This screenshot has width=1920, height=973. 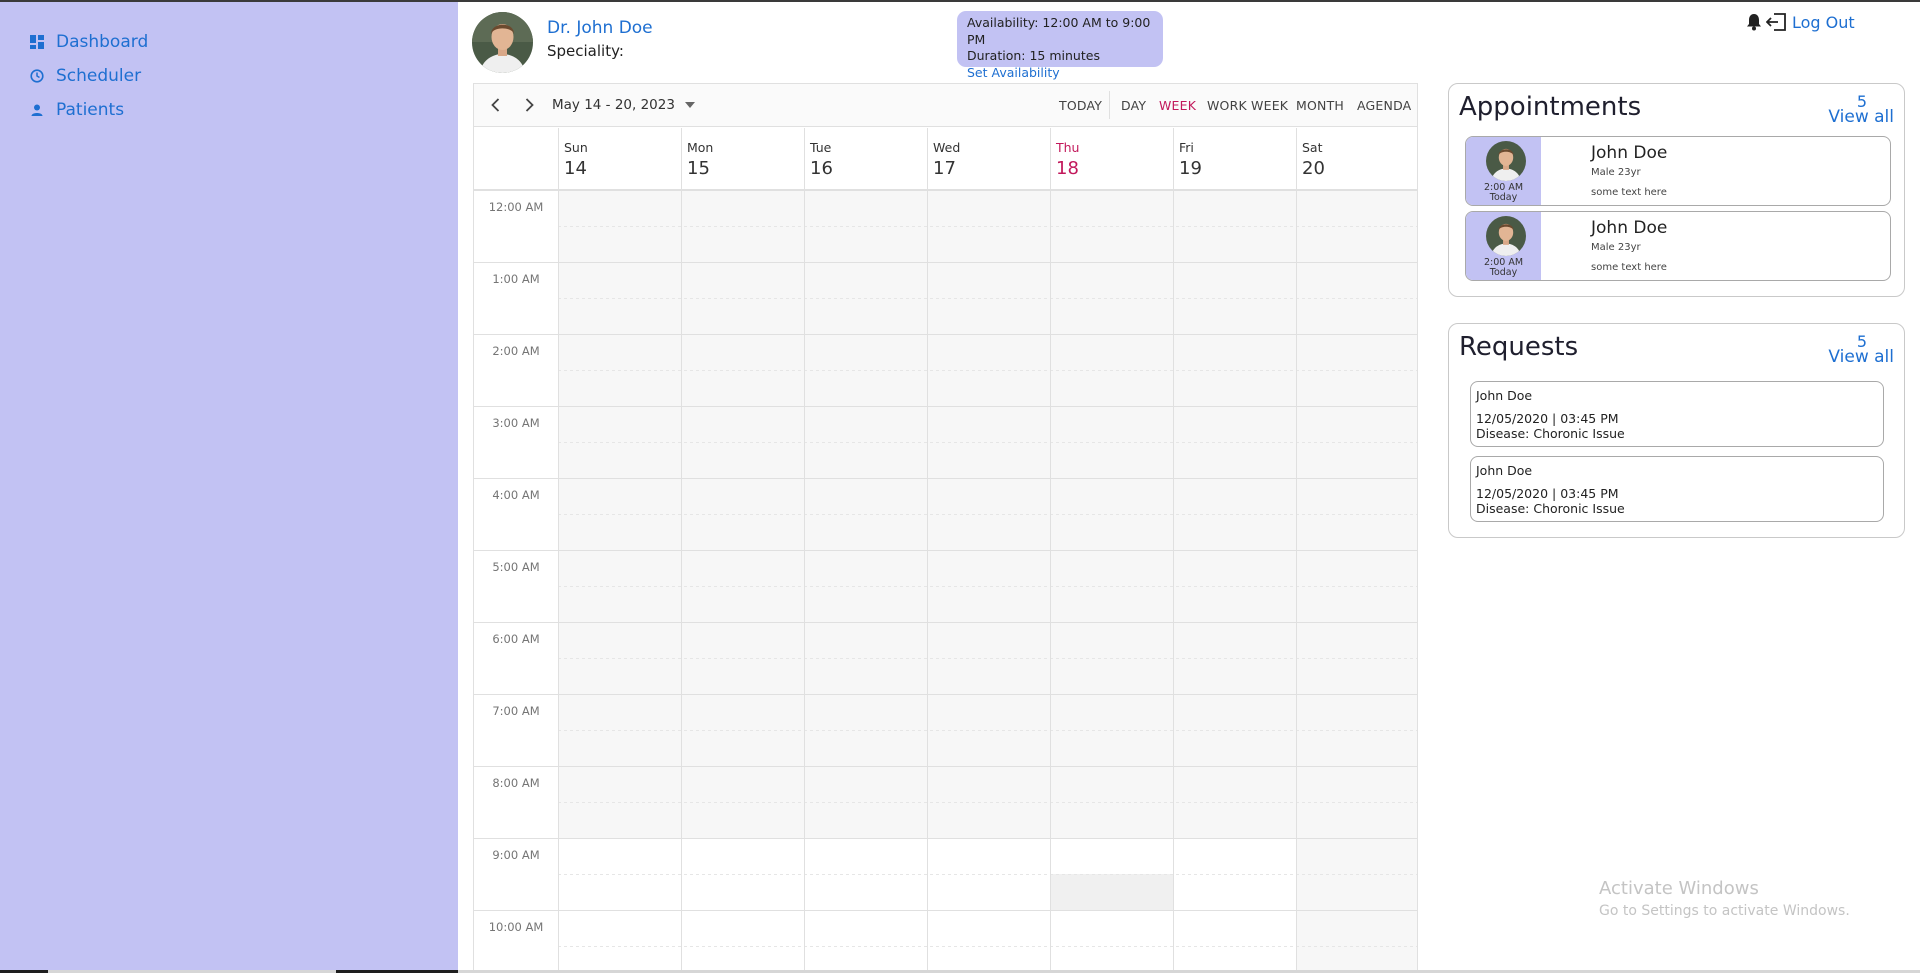 What do you see at coordinates (1679, 888) in the screenshot?
I see `windows-activation-title: Activate Windows` at bounding box center [1679, 888].